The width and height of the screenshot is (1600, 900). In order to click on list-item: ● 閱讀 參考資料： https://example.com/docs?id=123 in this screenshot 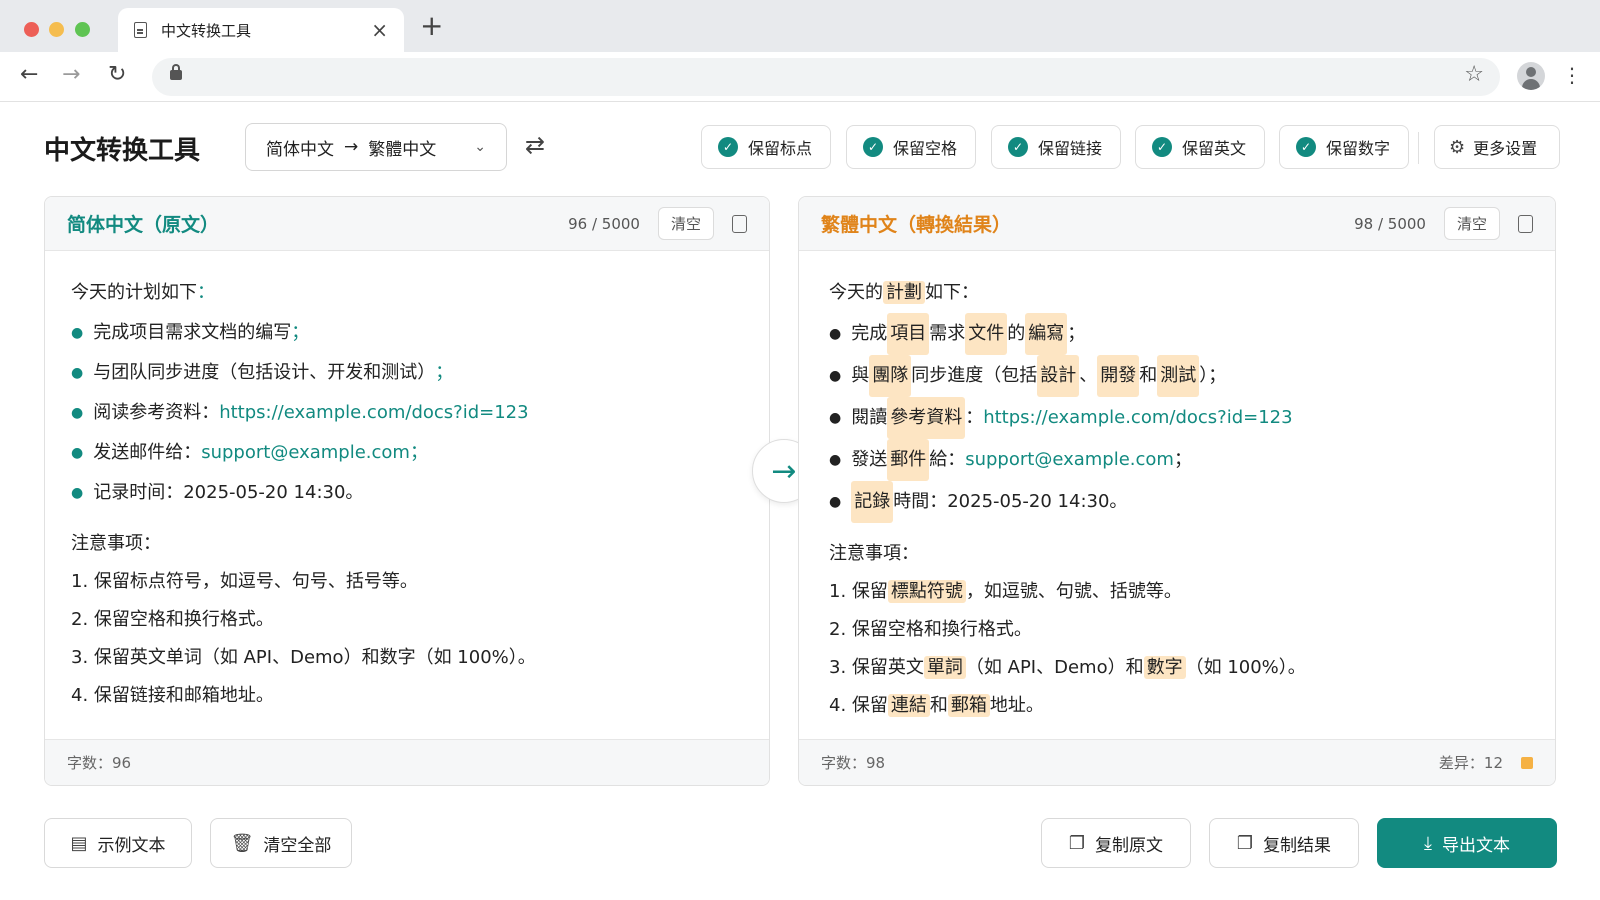, I will do `click(1179, 418)`.